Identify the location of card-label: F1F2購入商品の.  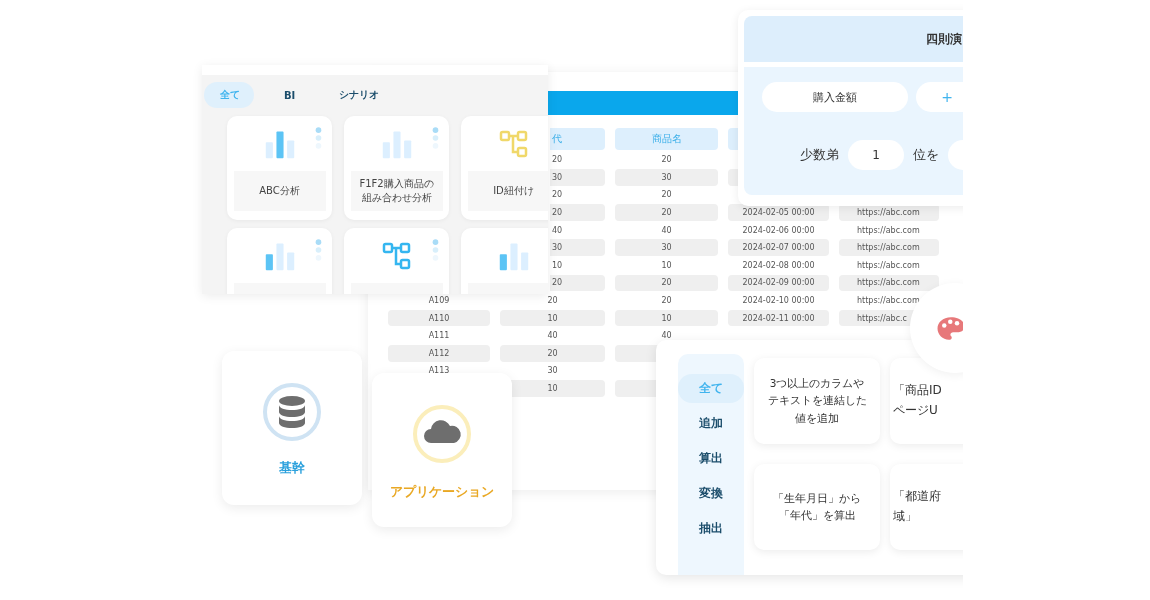
(396, 184).